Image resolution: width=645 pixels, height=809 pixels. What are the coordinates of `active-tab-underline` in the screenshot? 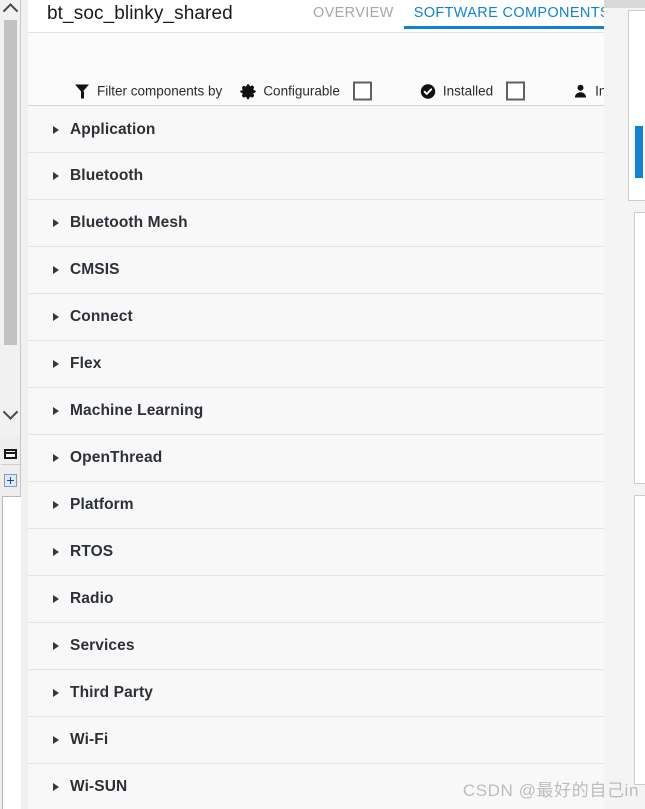 It's located at (511, 27).